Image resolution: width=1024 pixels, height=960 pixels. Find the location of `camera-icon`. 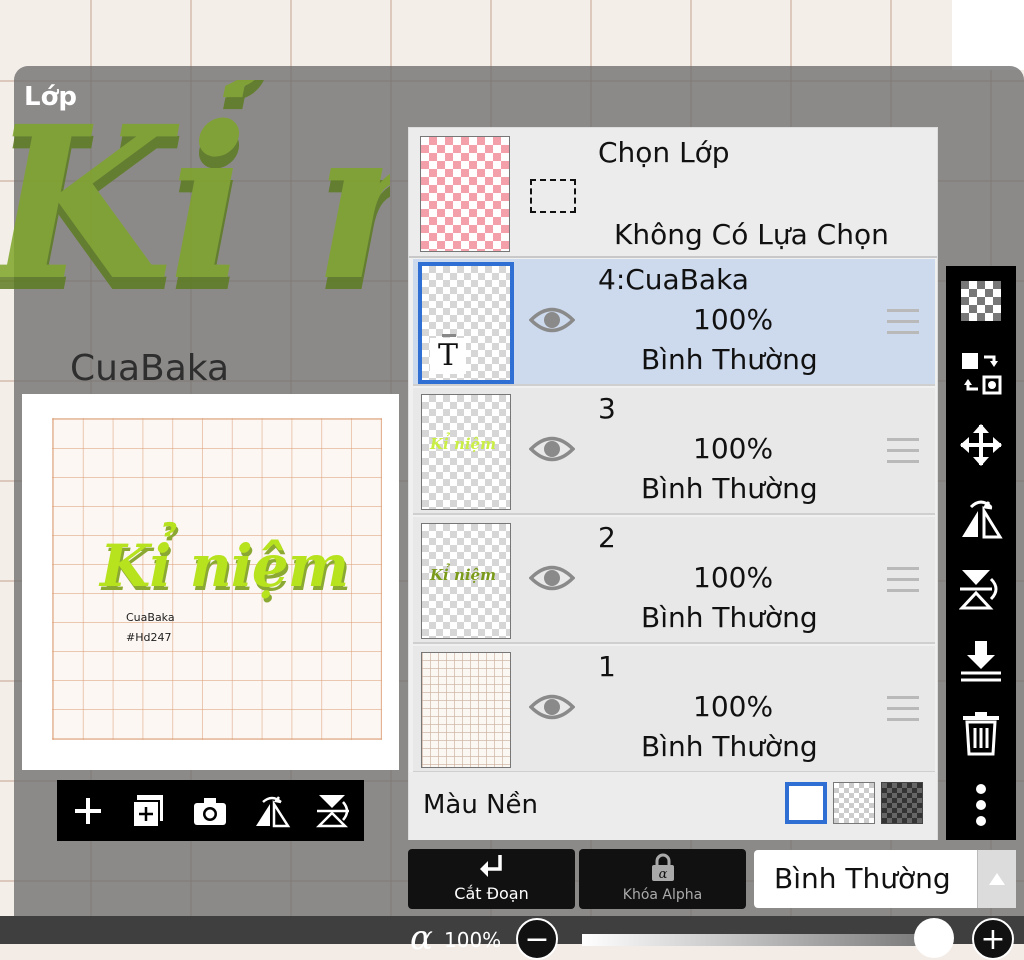

camera-icon is located at coordinates (210, 811).